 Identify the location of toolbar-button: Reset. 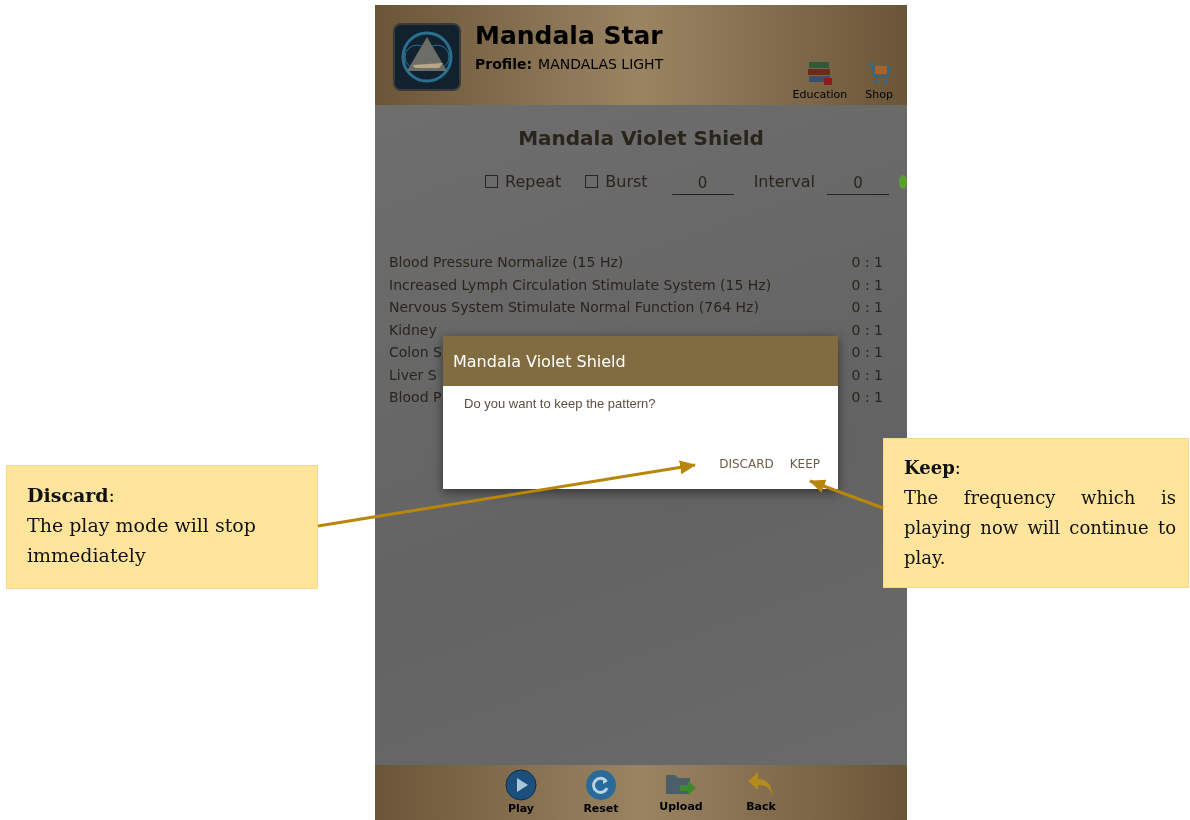
(601, 794).